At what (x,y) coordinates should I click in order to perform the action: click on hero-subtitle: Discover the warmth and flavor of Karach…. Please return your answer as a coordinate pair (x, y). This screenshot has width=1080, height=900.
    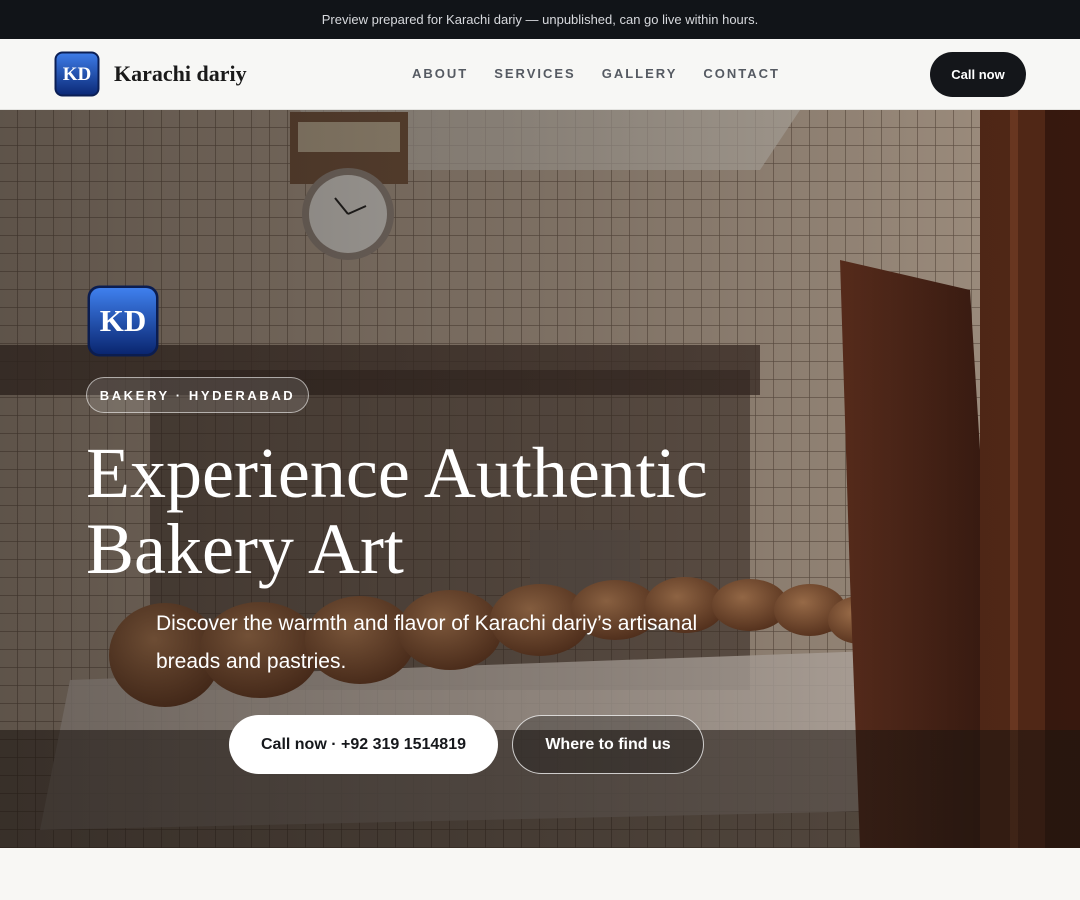
    Looking at the image, I should click on (427, 642).